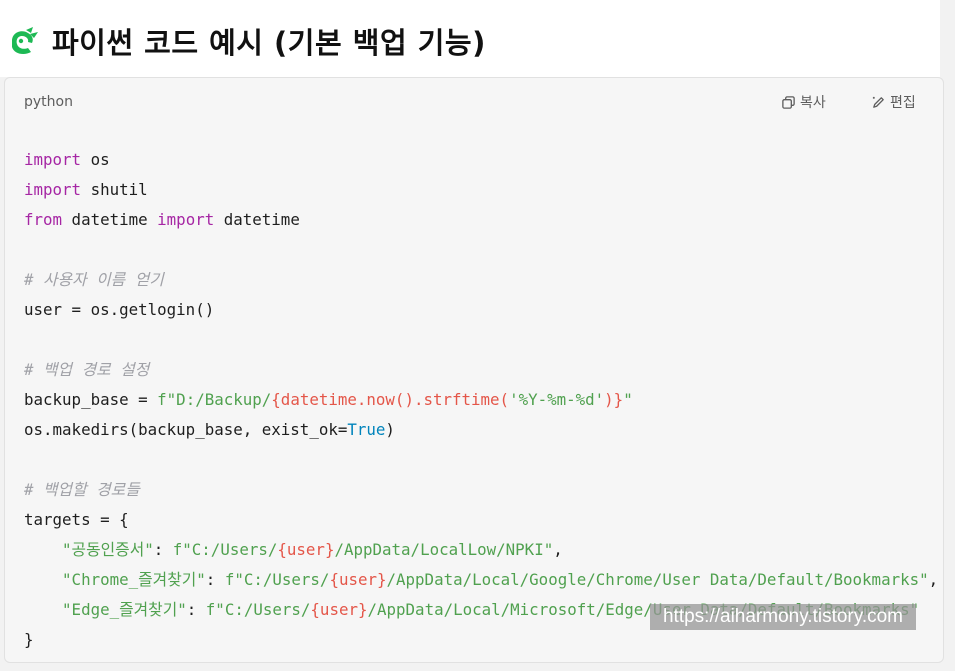 The image size is (955, 671). Describe the element at coordinates (474, 102) in the screenshot. I see `code-block-toolbar: python 복사 편집` at that location.